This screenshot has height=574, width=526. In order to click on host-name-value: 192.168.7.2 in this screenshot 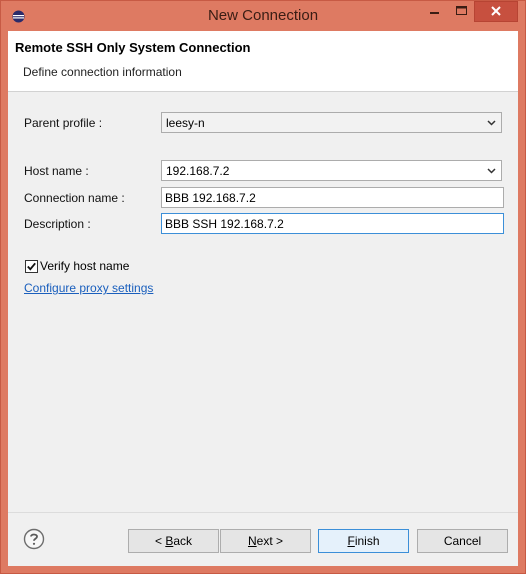, I will do `click(198, 171)`.